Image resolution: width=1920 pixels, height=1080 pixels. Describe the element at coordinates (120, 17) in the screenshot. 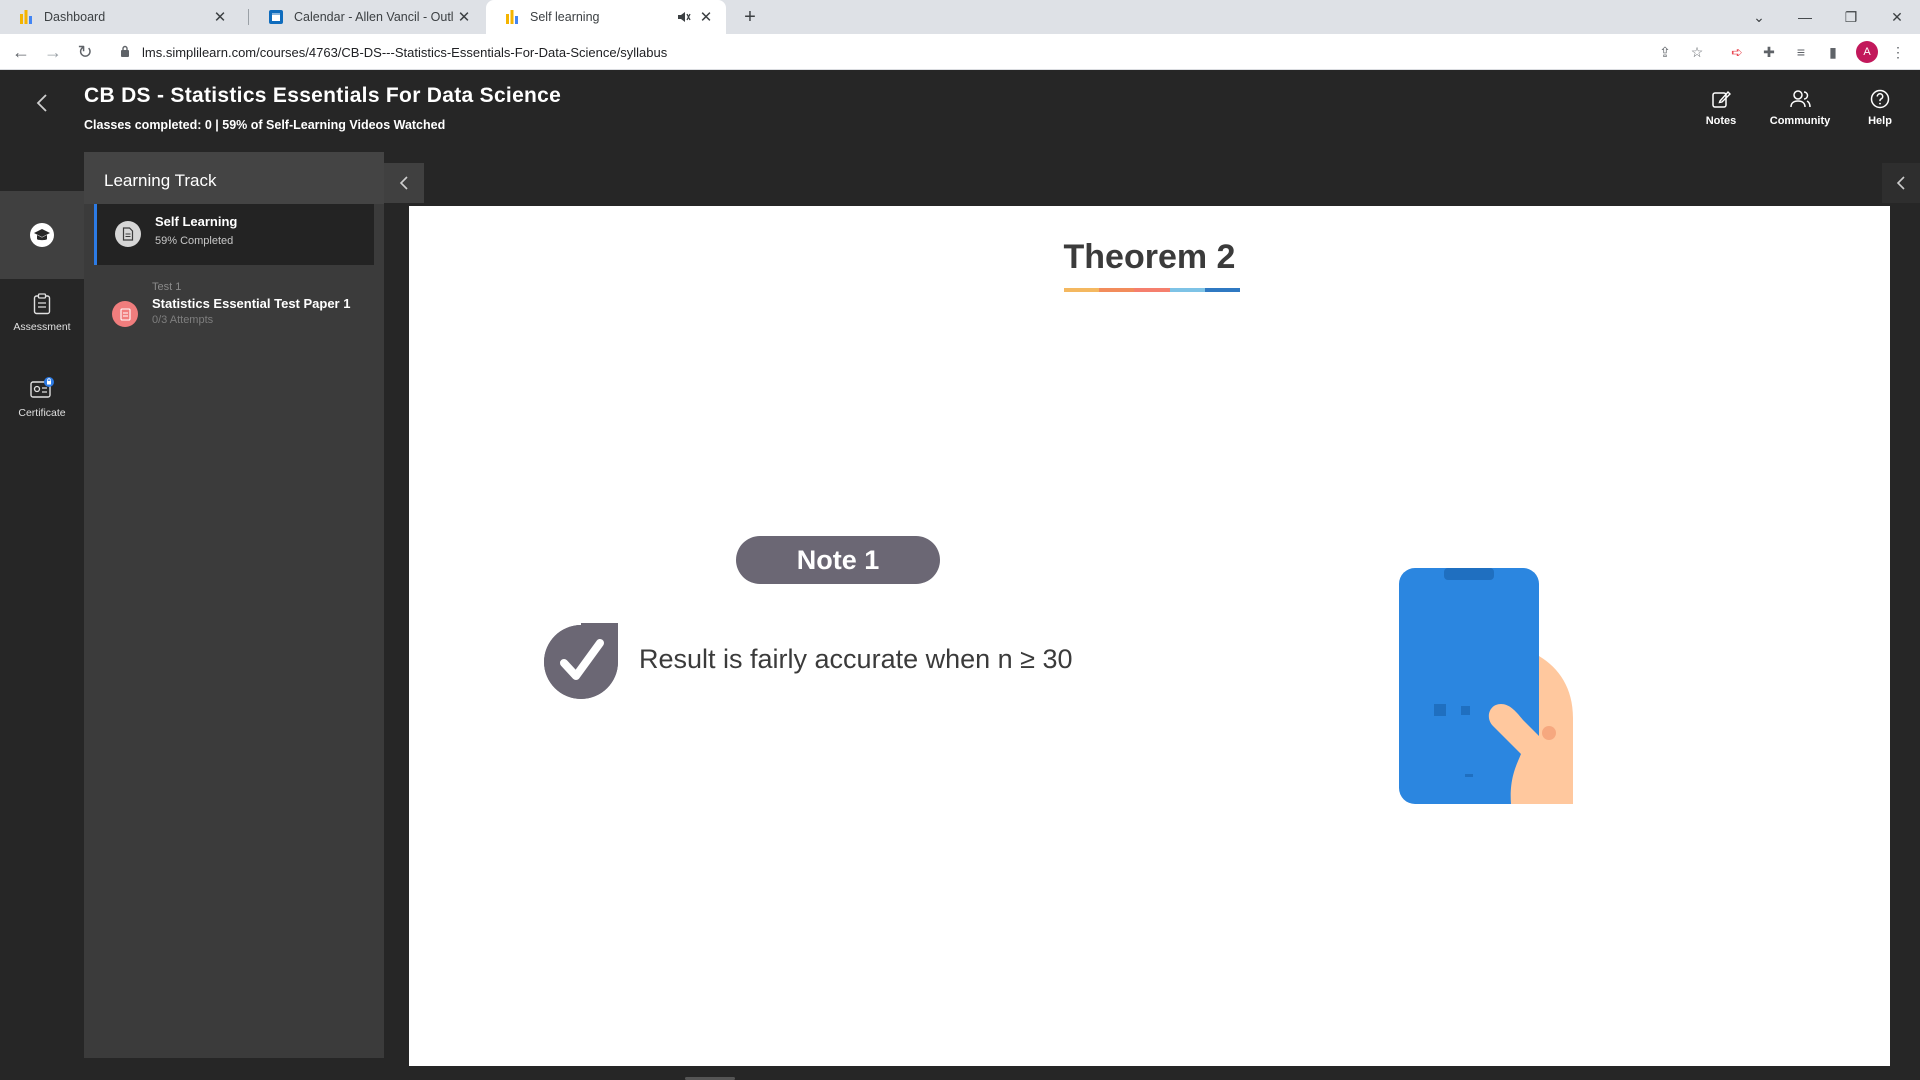

I see `tab-dashboard: Dashboard ✕` at that location.